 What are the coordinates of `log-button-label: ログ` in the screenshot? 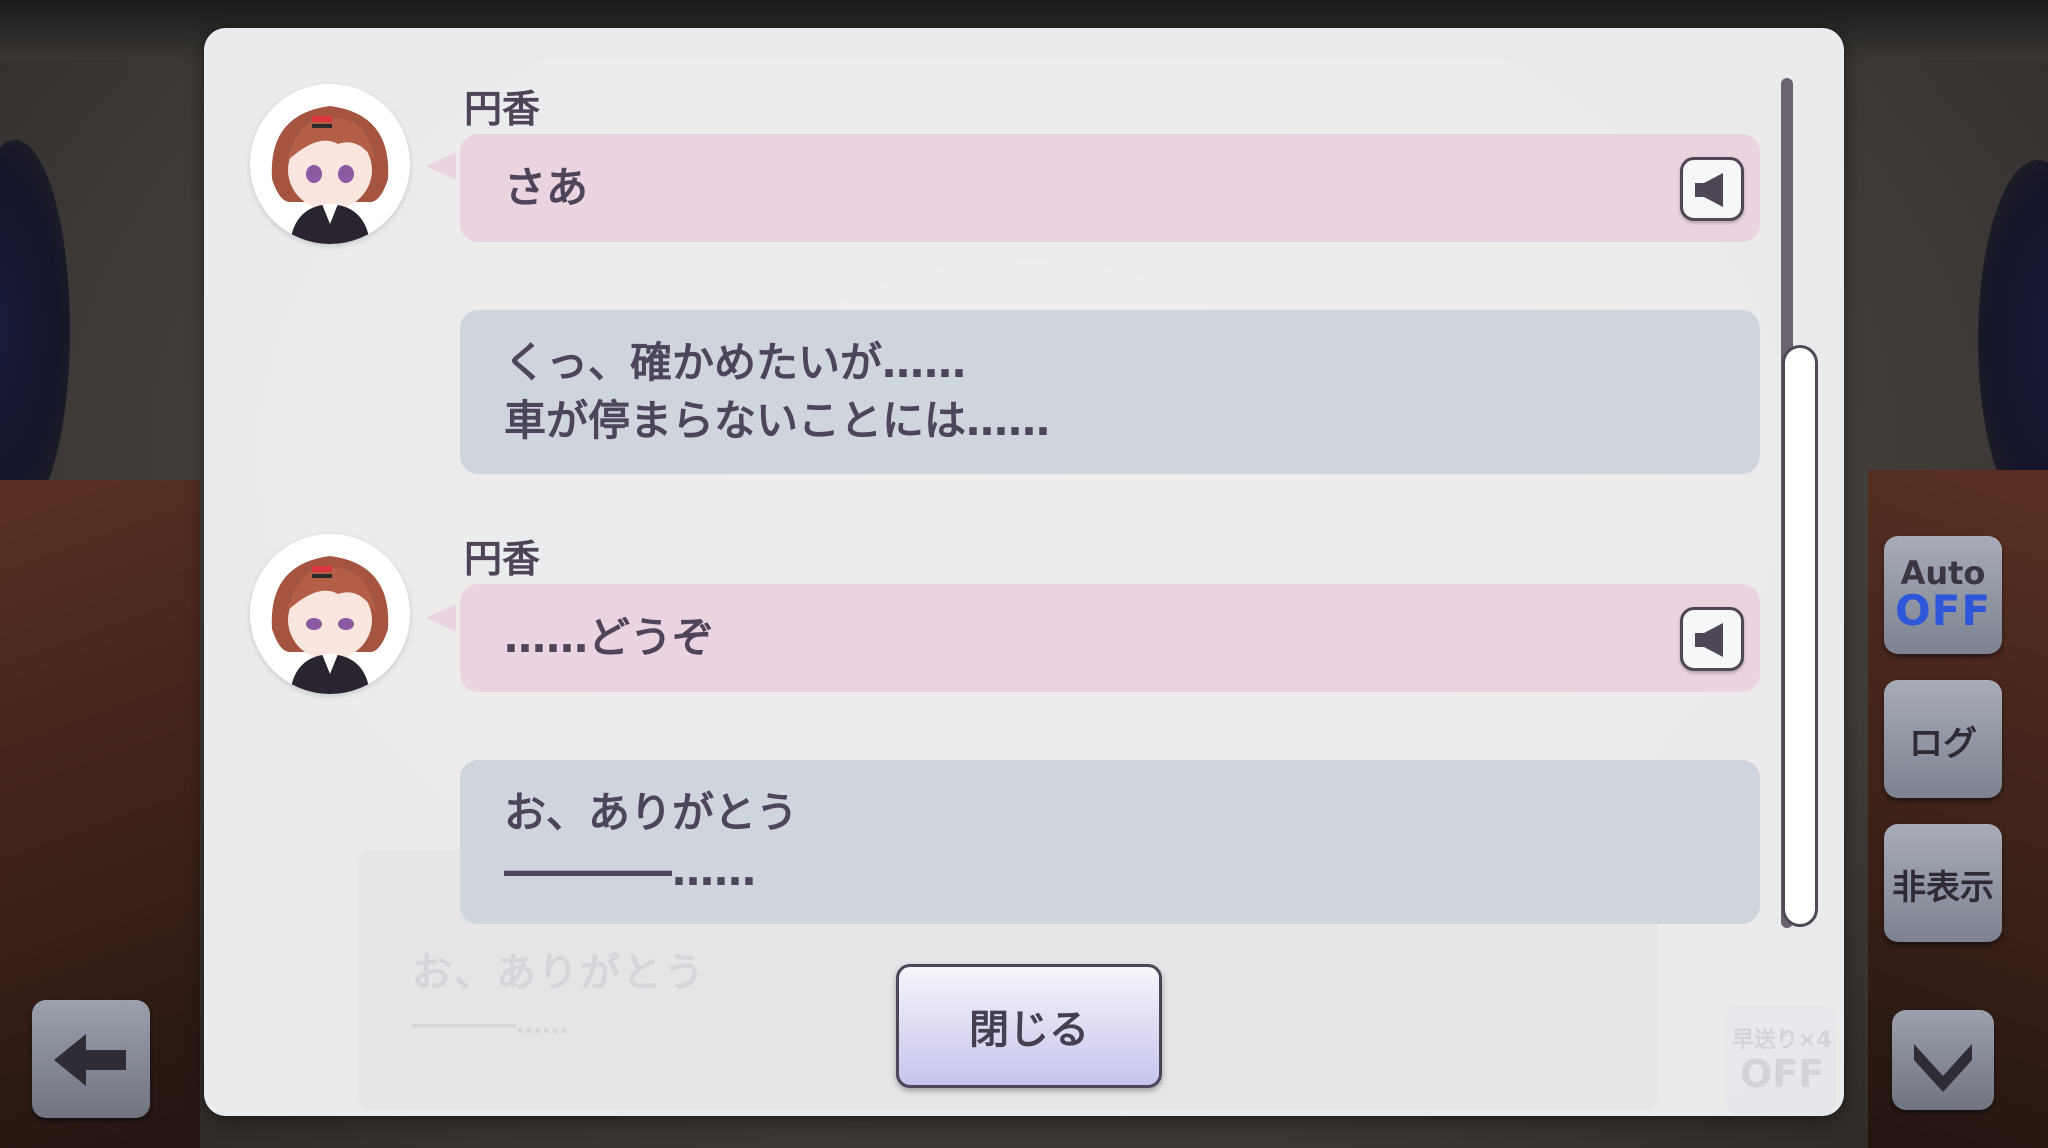 It's located at (1943, 744).